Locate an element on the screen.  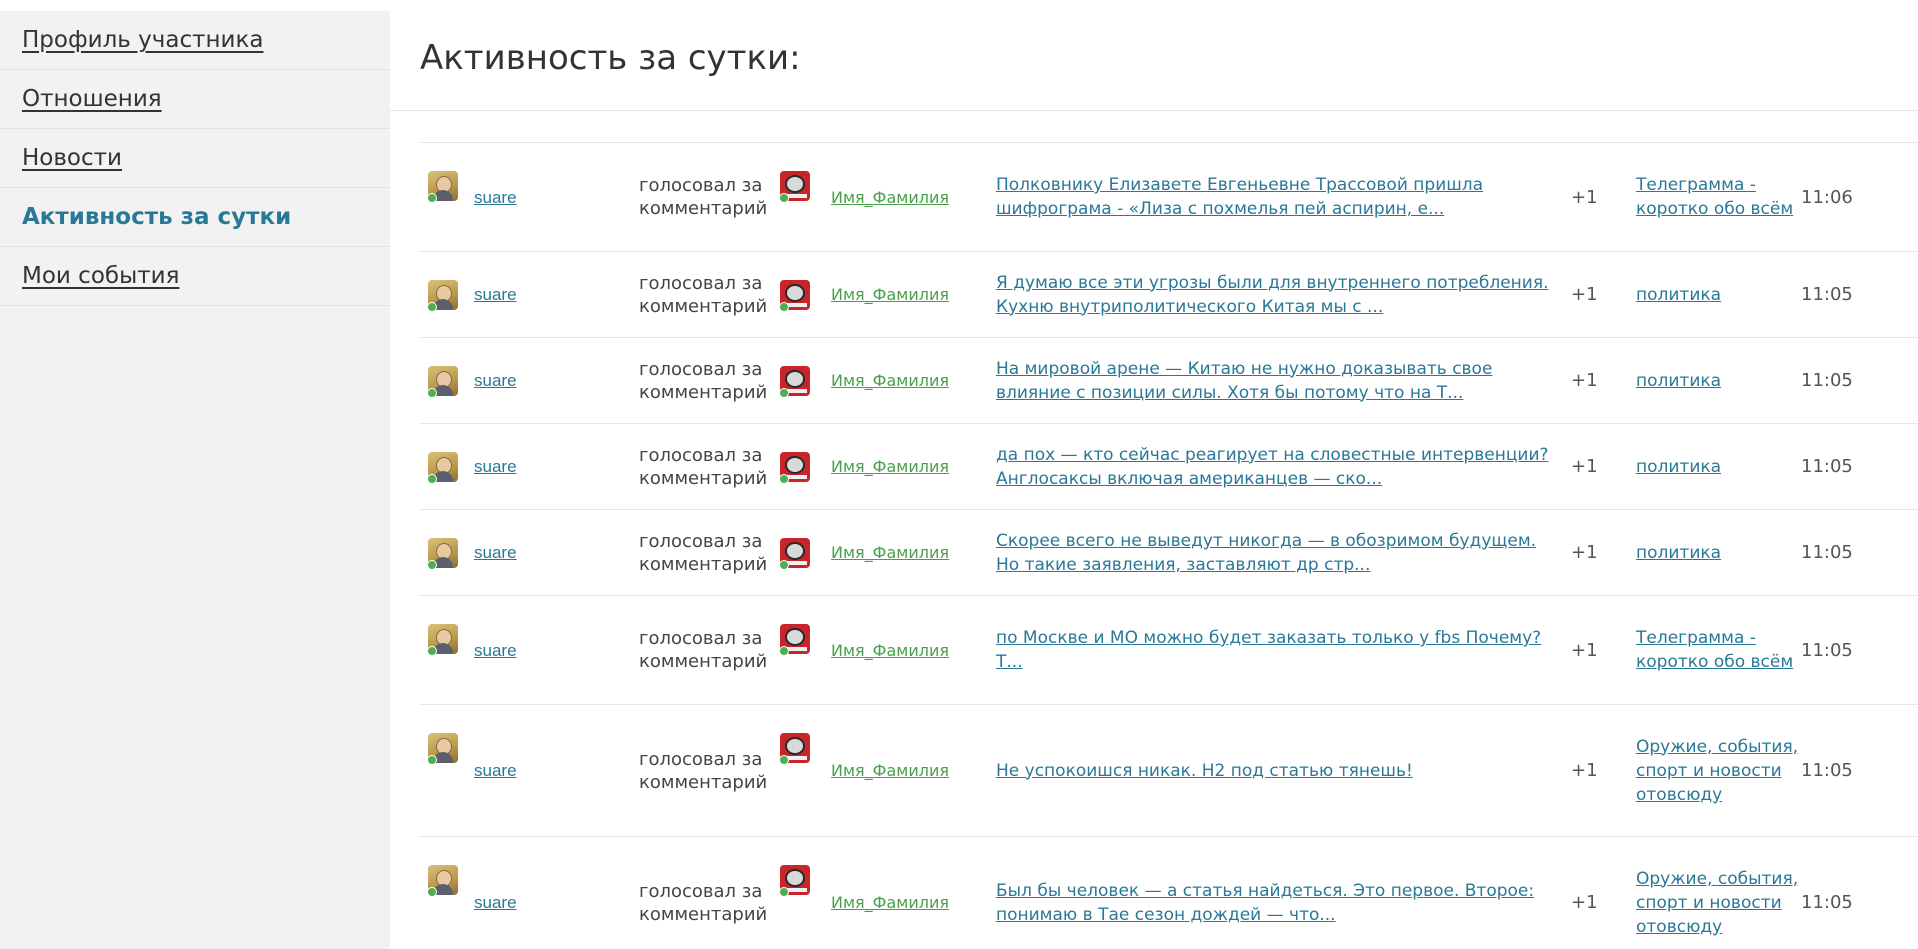
vote-score: +1 is located at coordinates (1603, 380).